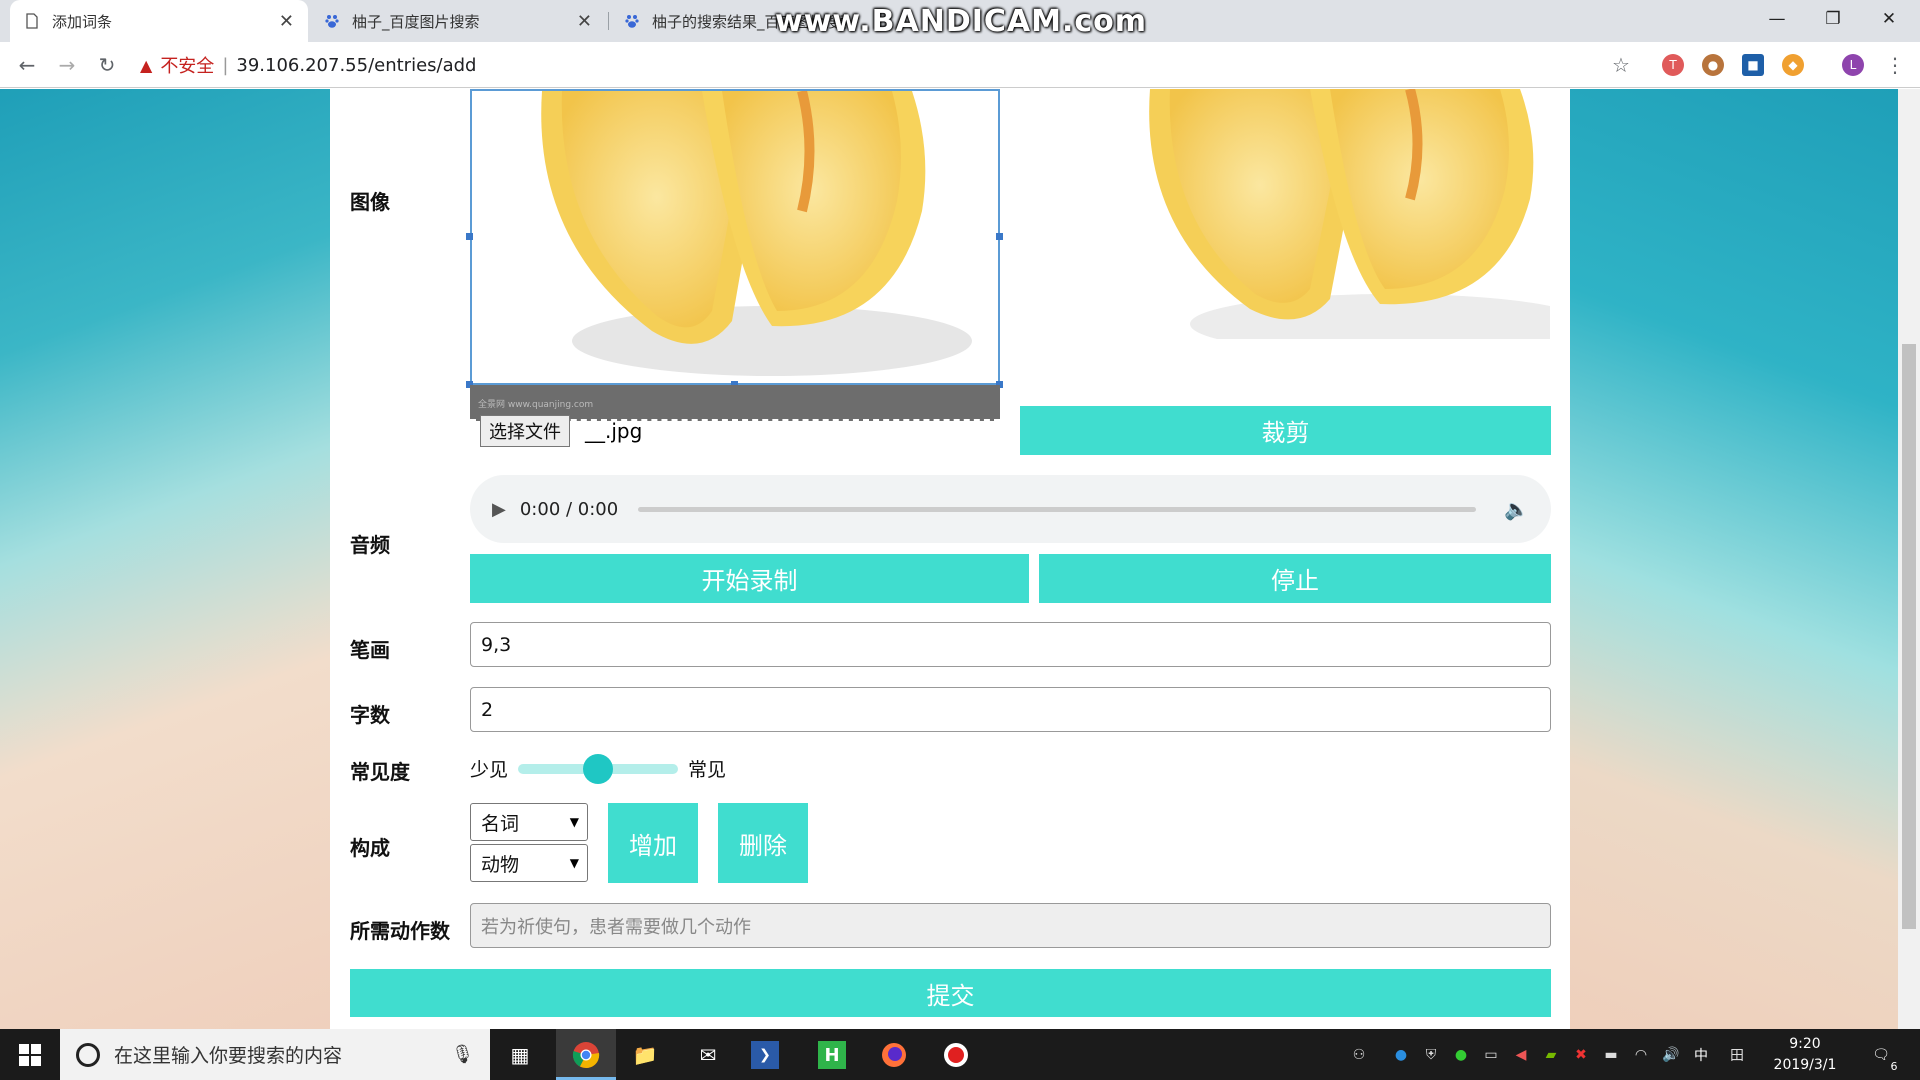 The image size is (1920, 1080). What do you see at coordinates (1805, 1065) in the screenshot?
I see `clock-date: 2019/3/1` at bounding box center [1805, 1065].